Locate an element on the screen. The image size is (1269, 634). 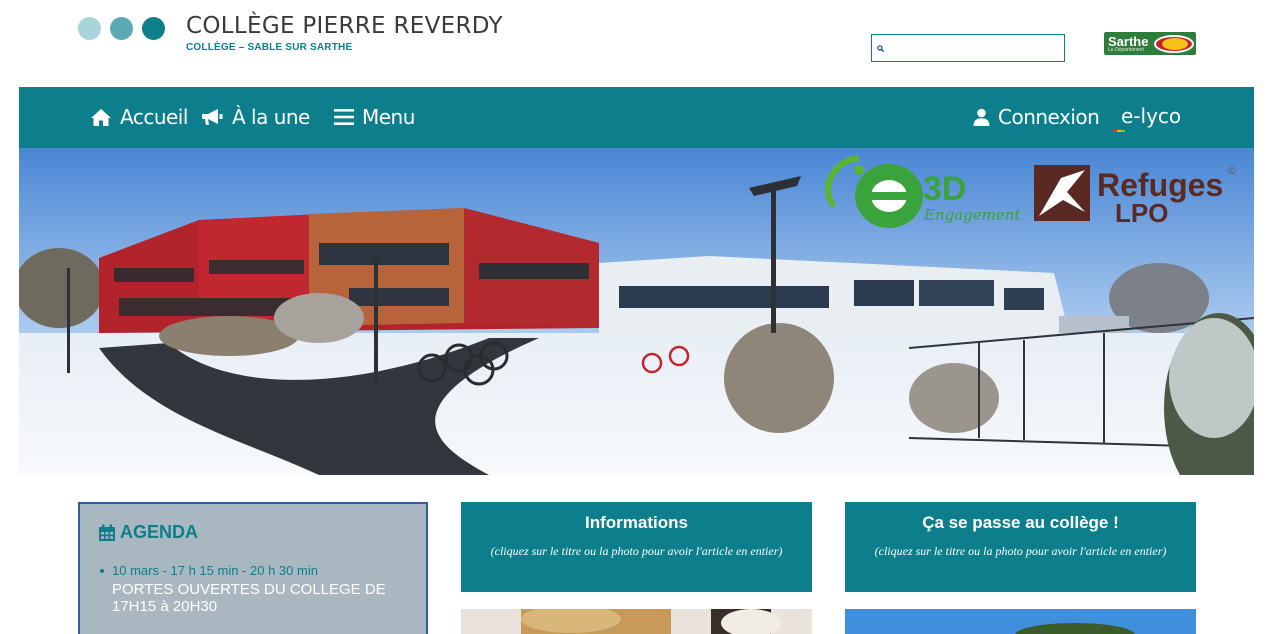
agenda-item-date: 10 mars - 17 h 15 min - 20 h 30 min is located at coordinates (215, 570).